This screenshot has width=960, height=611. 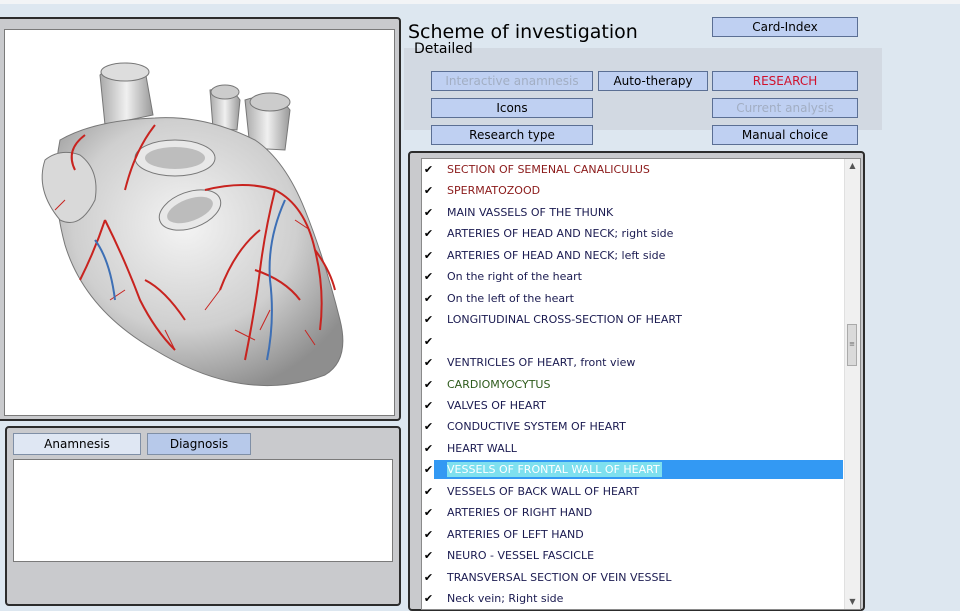 I want to click on notes-panel: Anamnesis Diagnosis, so click(x=203, y=516).